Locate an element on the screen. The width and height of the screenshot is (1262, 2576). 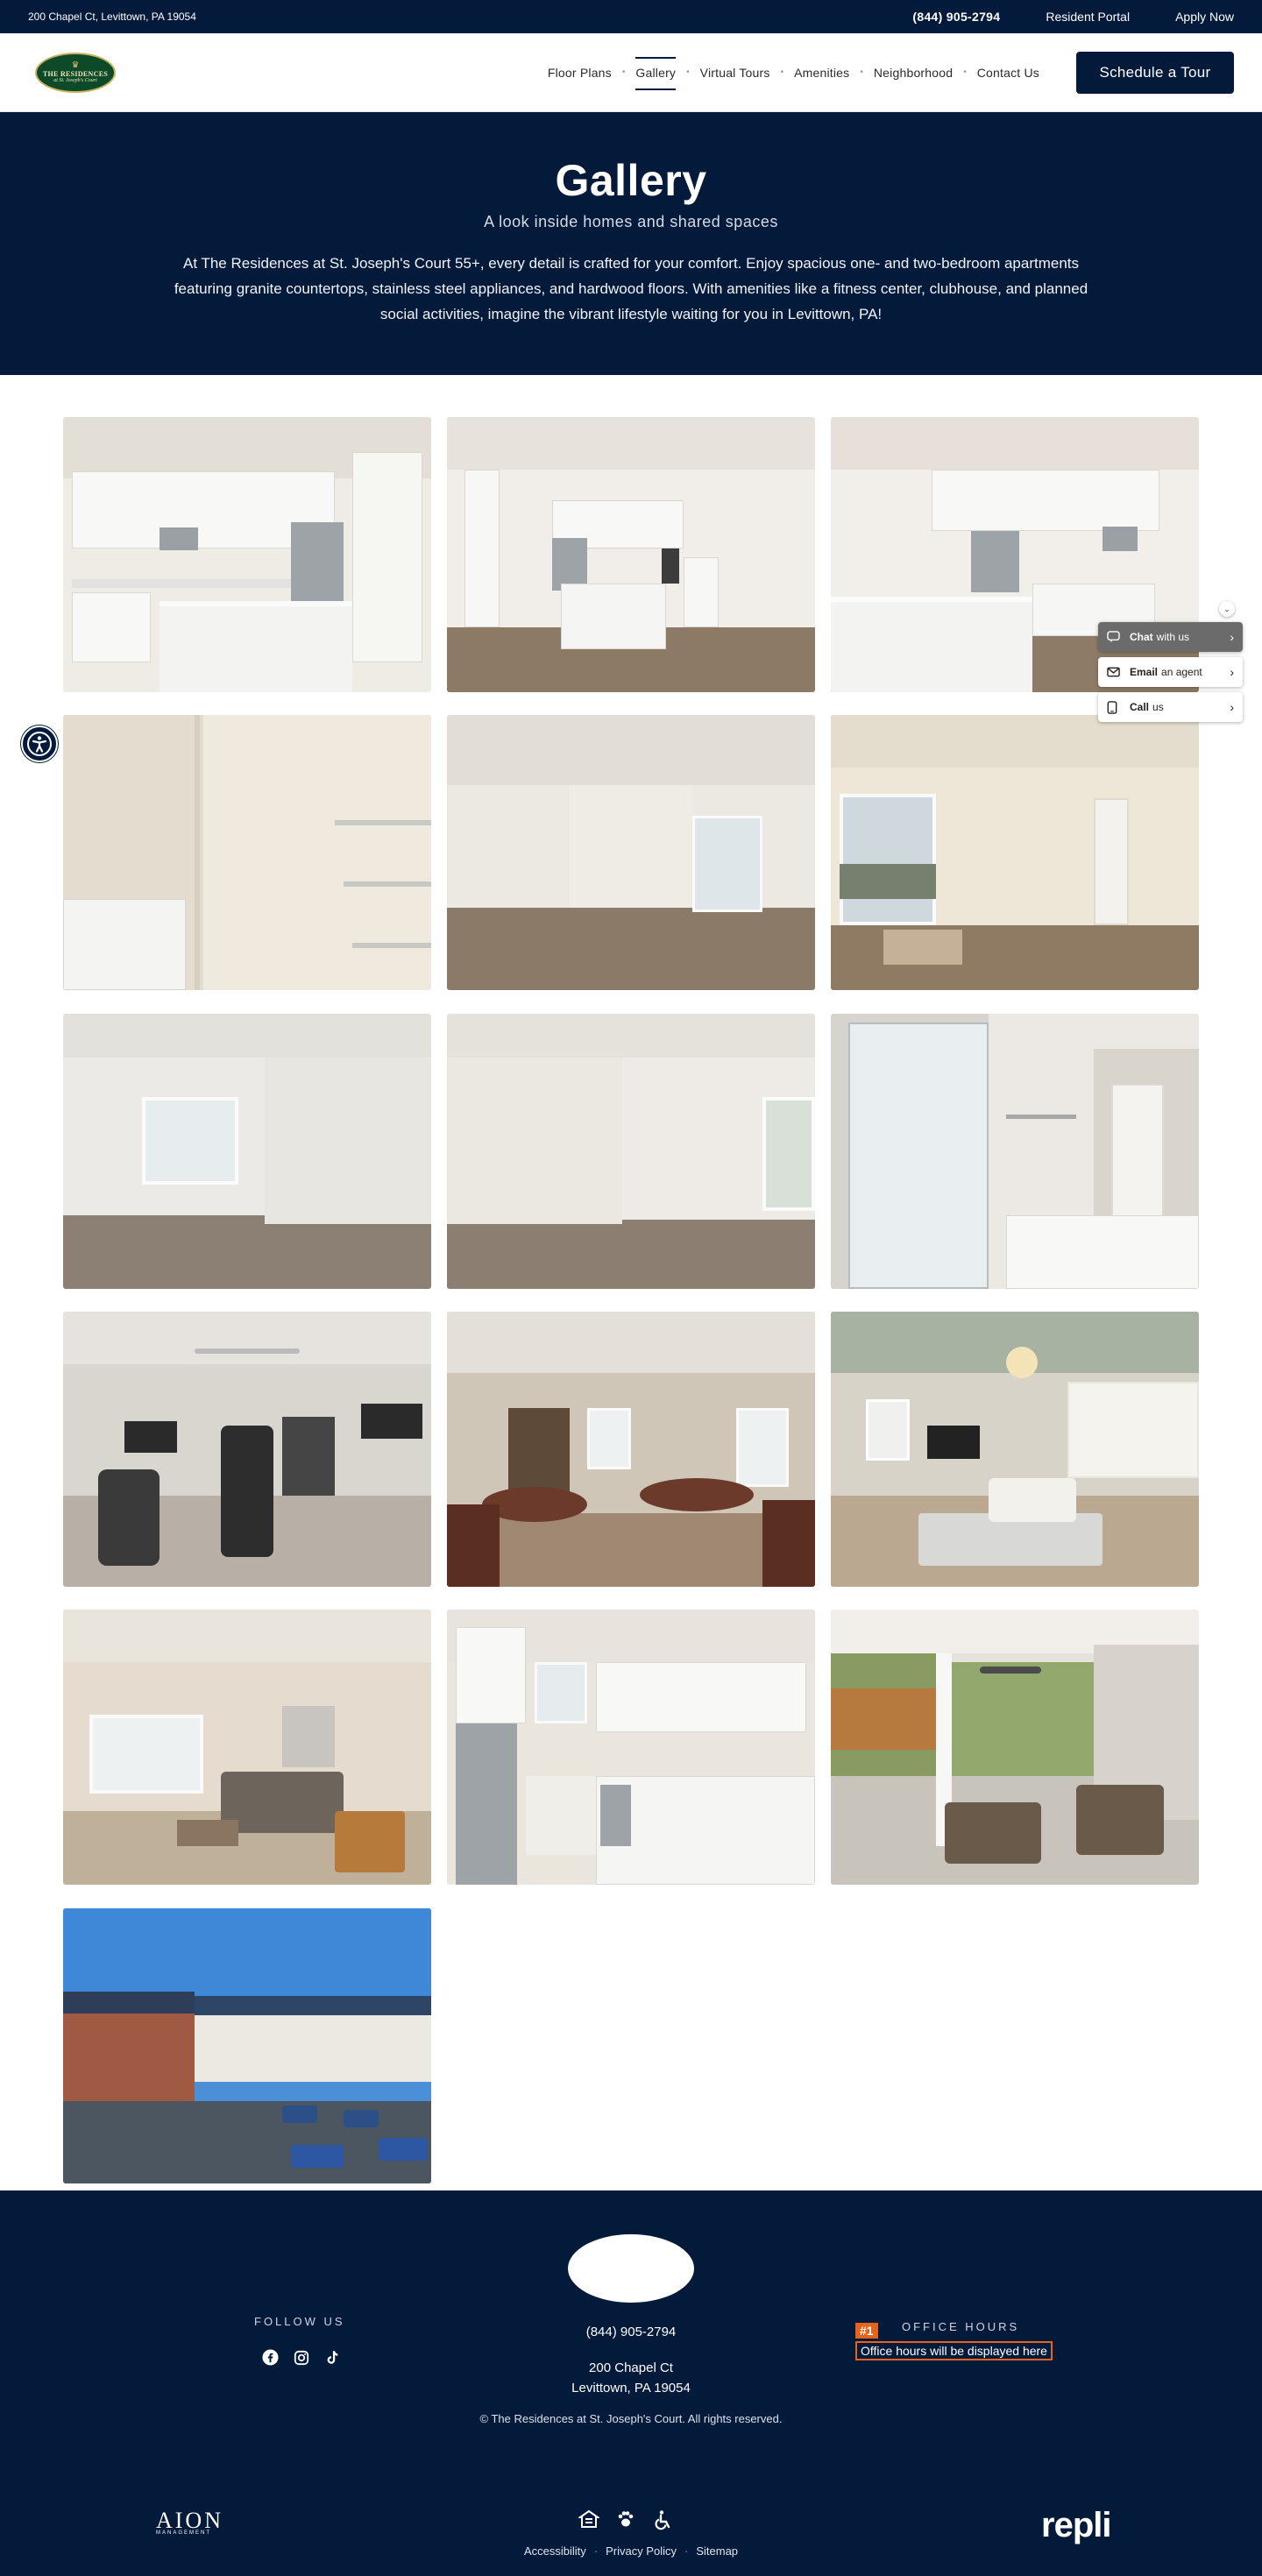
contact-widget: ⌄ Chat with us › Email an agent › Call us › is located at coordinates (1170, 664).